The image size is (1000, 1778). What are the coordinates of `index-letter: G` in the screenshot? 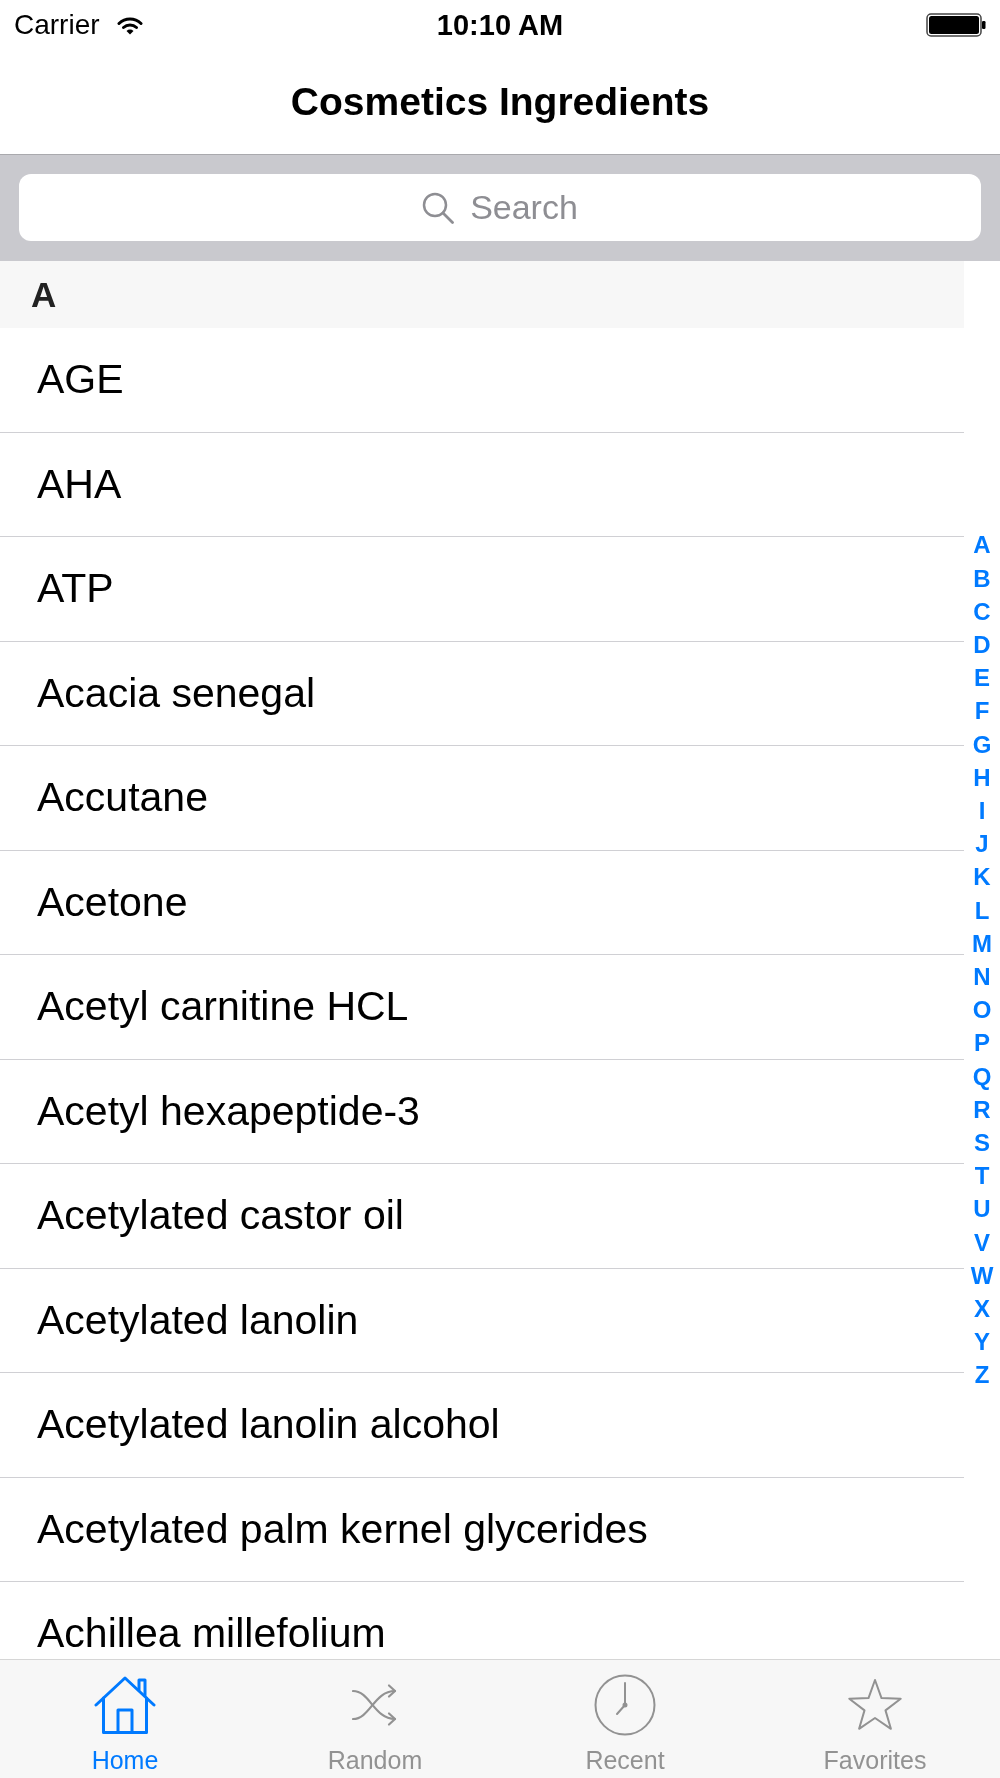 It's located at (982, 744).